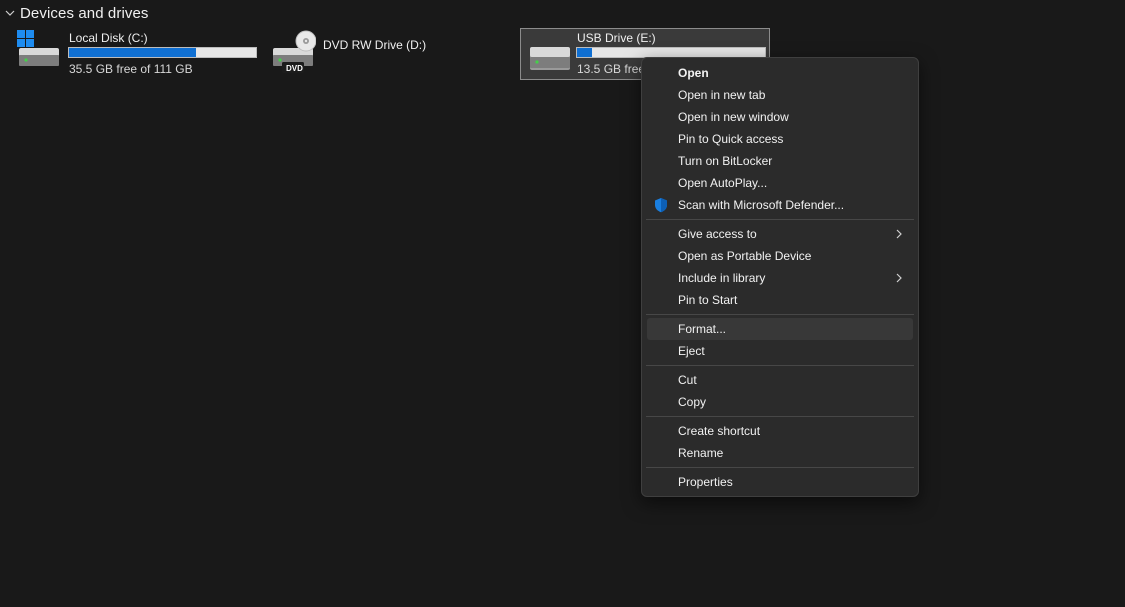  Describe the element at coordinates (733, 117) in the screenshot. I see `menu-item-label: Open in new window` at that location.